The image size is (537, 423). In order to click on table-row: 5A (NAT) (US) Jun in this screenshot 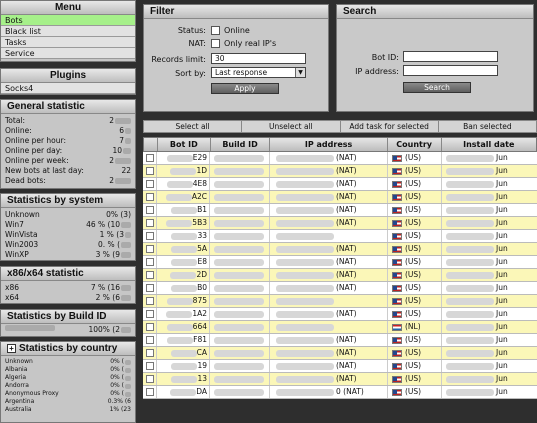, I will do `click(340, 249)`.